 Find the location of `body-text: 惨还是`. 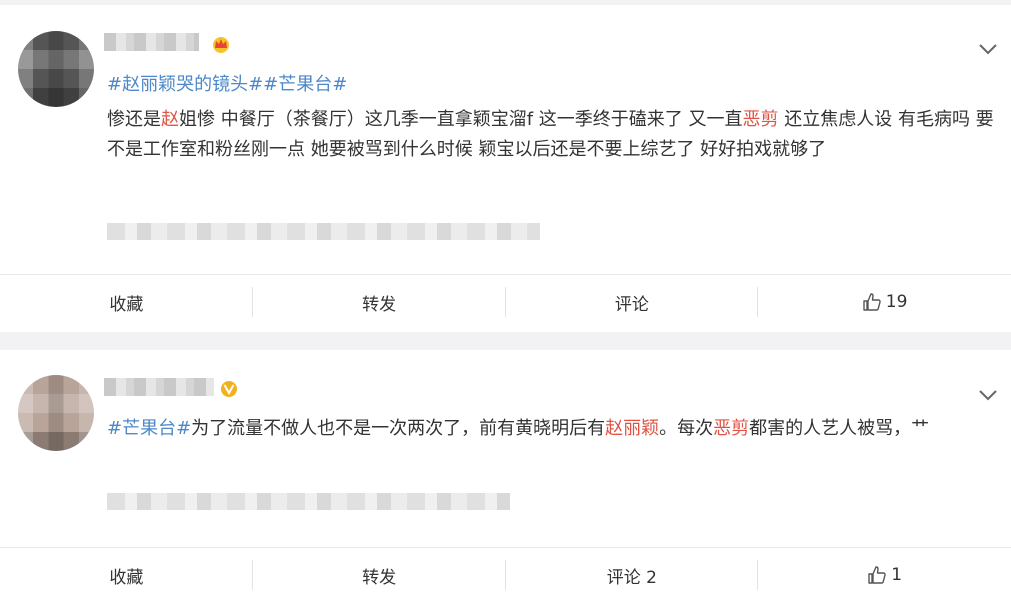

body-text: 惨还是 is located at coordinates (134, 119).